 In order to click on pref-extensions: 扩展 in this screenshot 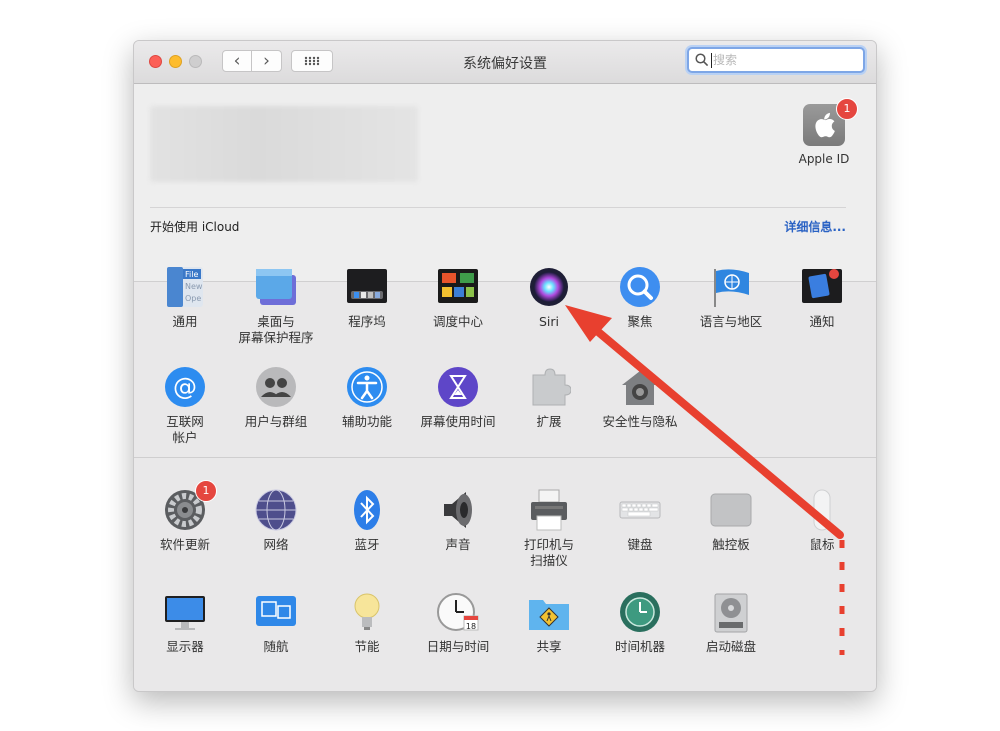, I will do `click(549, 397)`.